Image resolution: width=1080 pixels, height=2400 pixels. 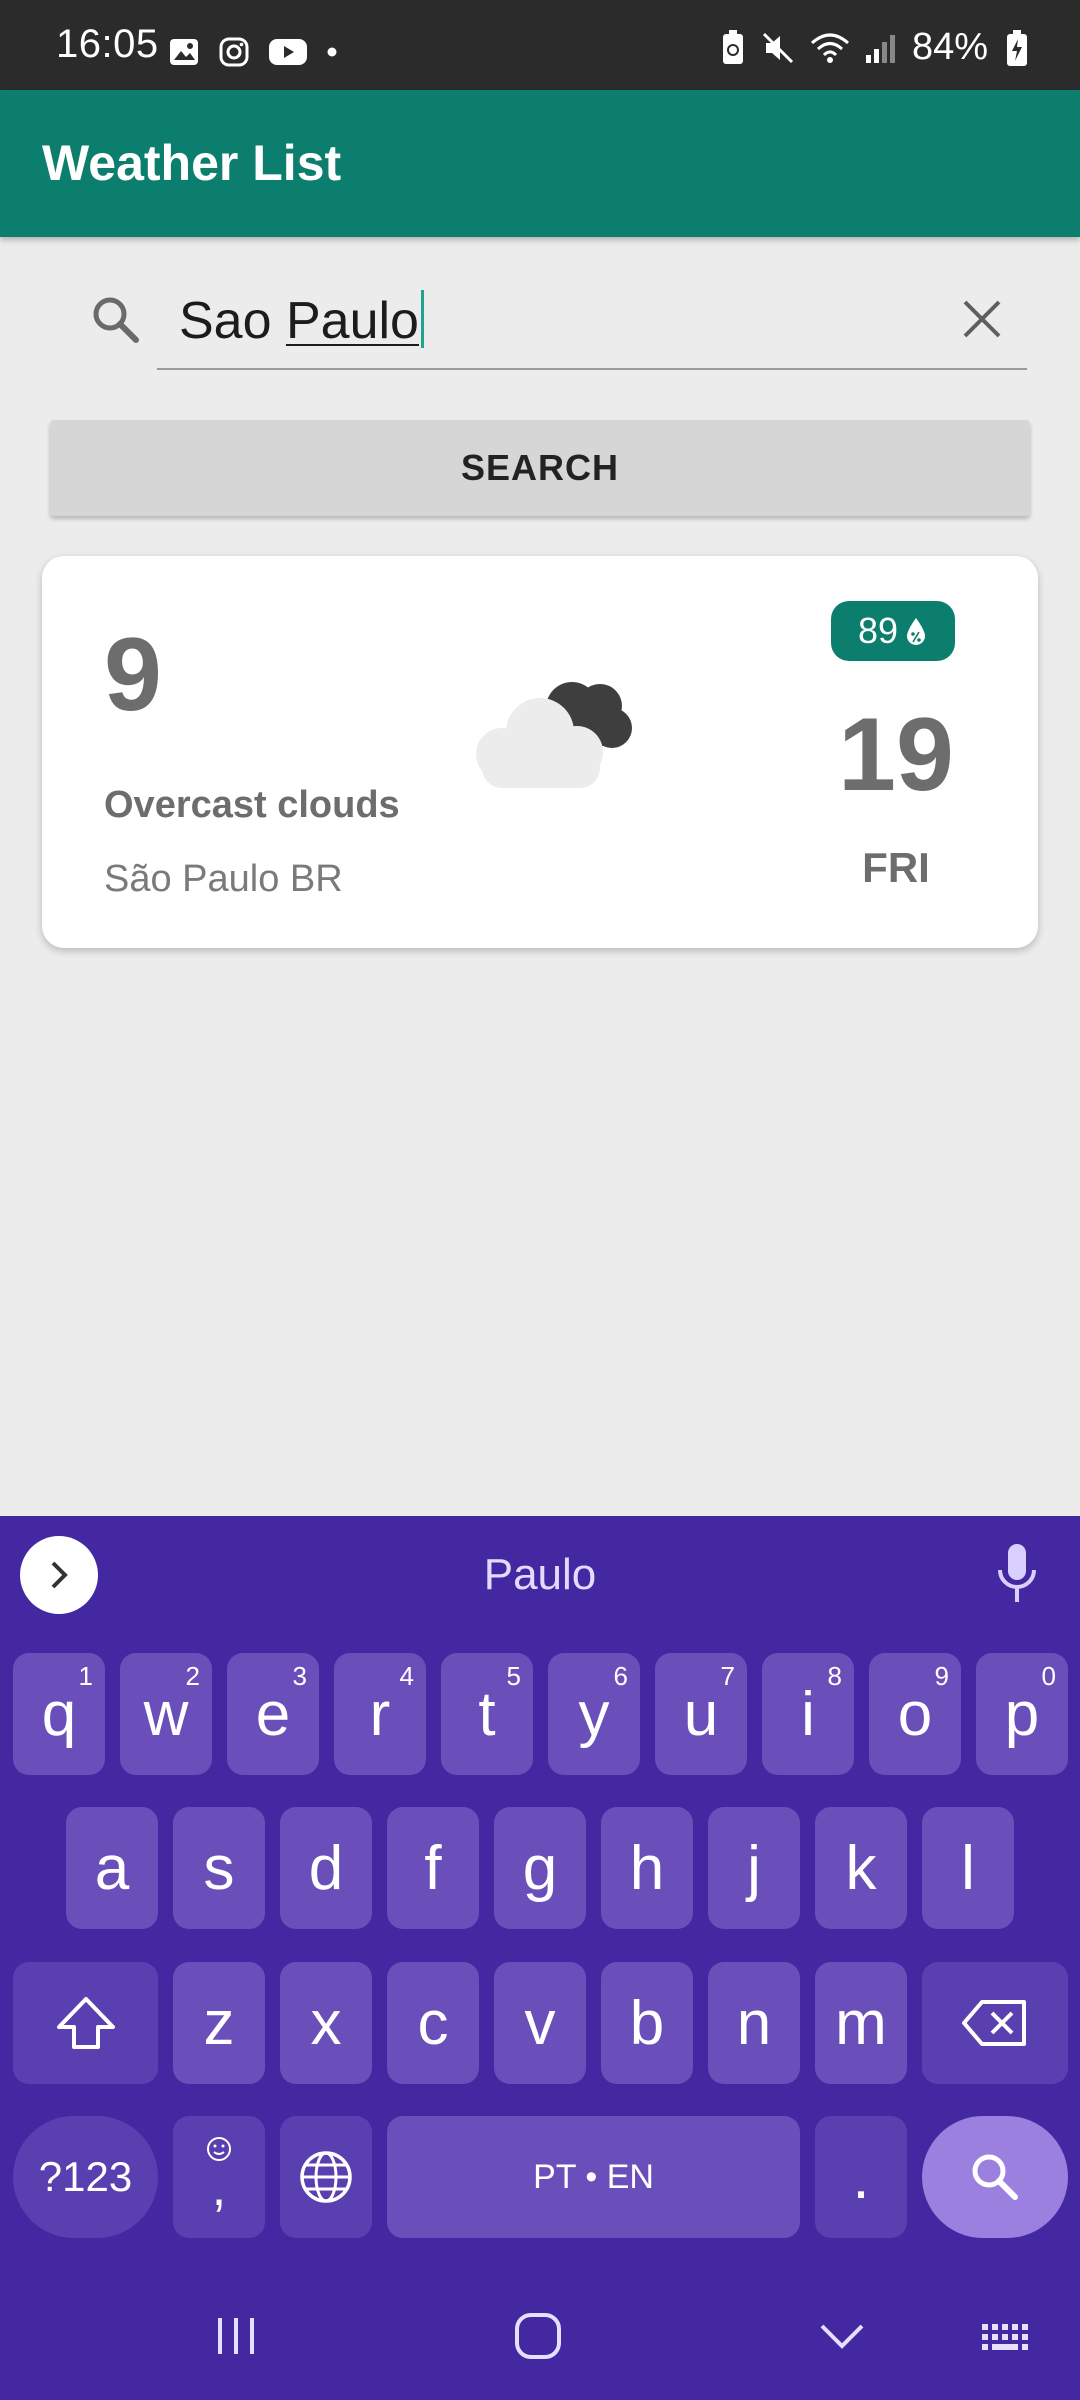 I want to click on comma-key: ,, so click(x=219, y=2177).